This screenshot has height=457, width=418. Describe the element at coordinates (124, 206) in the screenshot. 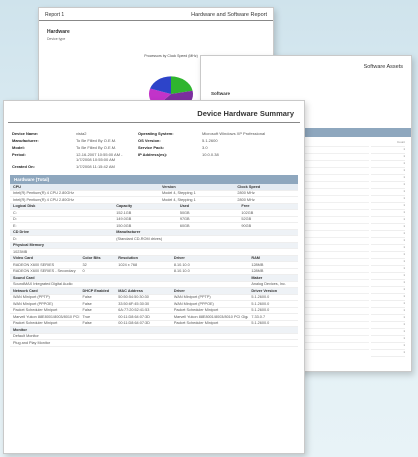

I see `column-header: Capacity` at that location.